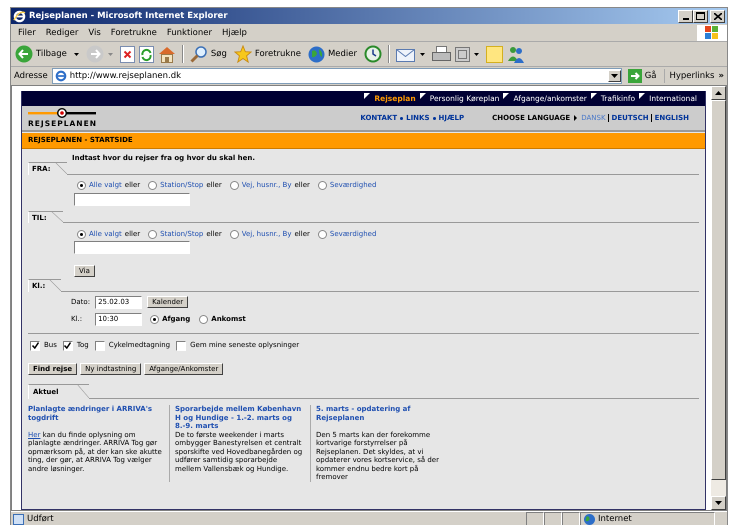 The width and height of the screenshot is (730, 525). Describe the element at coordinates (269, 54) in the screenshot. I see `favorites-button: Foretrukne` at that location.